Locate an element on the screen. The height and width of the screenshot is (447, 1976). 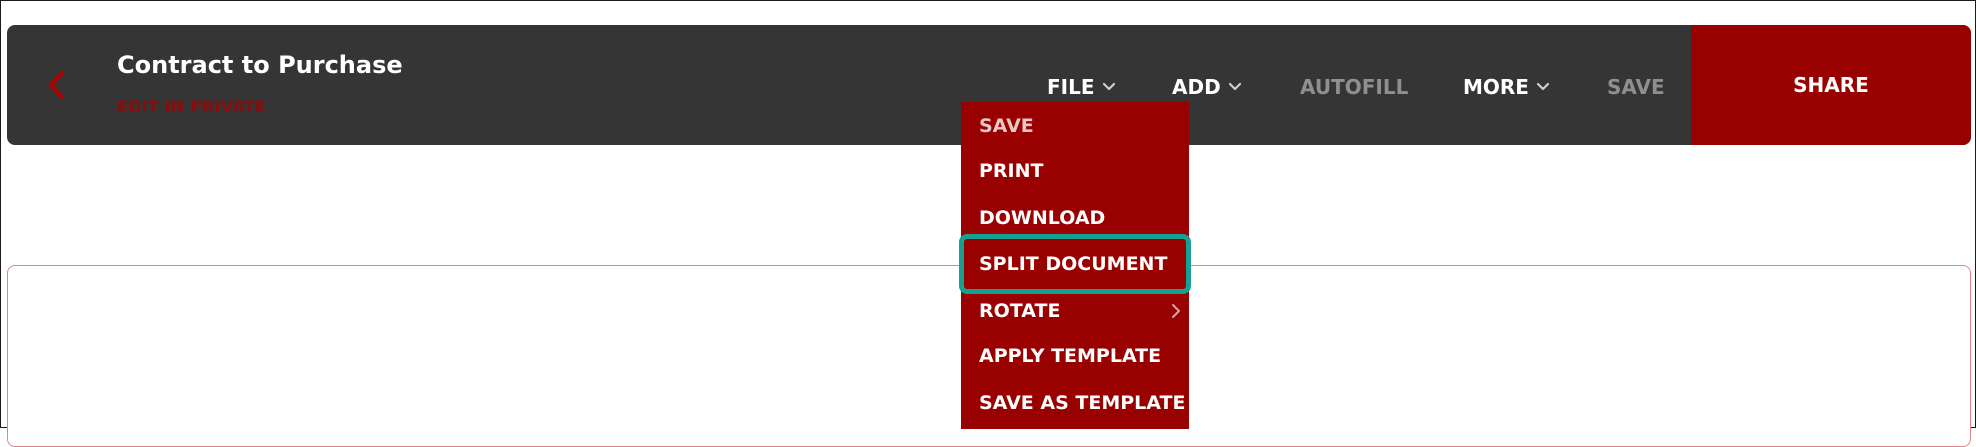
autofill-label: AUTOFILL is located at coordinates (1354, 87).